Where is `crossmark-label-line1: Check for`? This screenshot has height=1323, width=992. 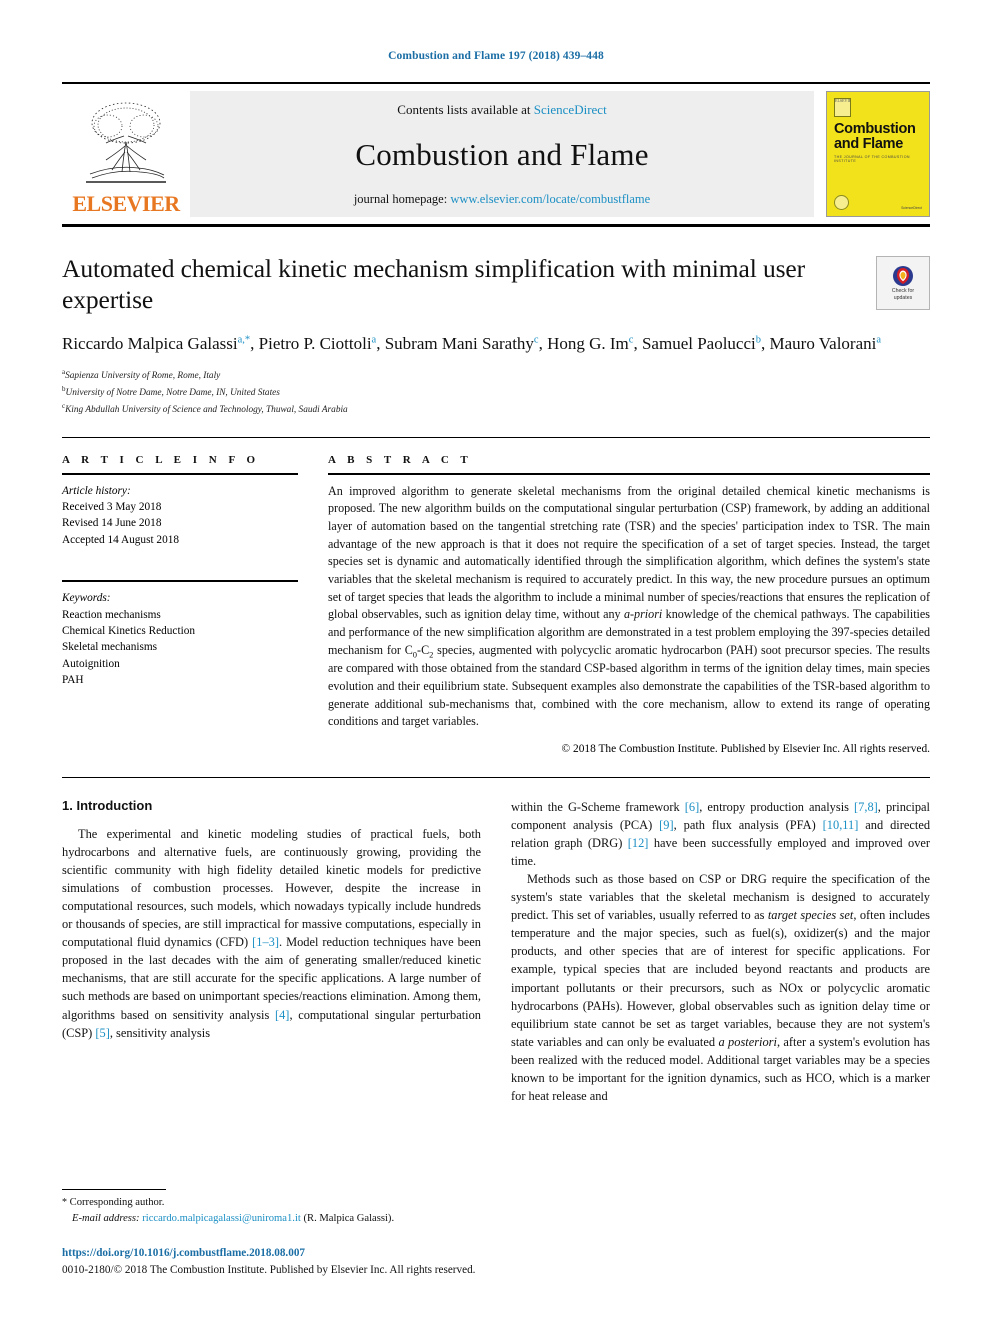
crossmark-label-line1: Check for is located at coordinates (903, 291).